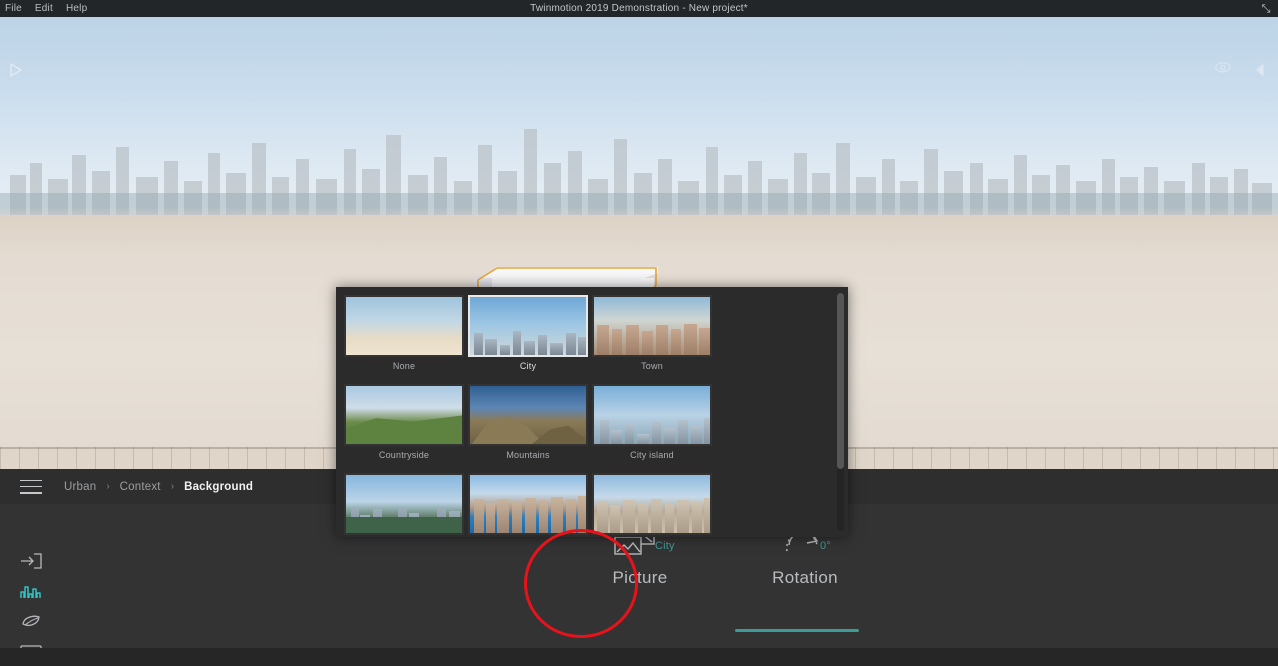 The height and width of the screenshot is (666, 1278). I want to click on rotation-slider, so click(797, 630).